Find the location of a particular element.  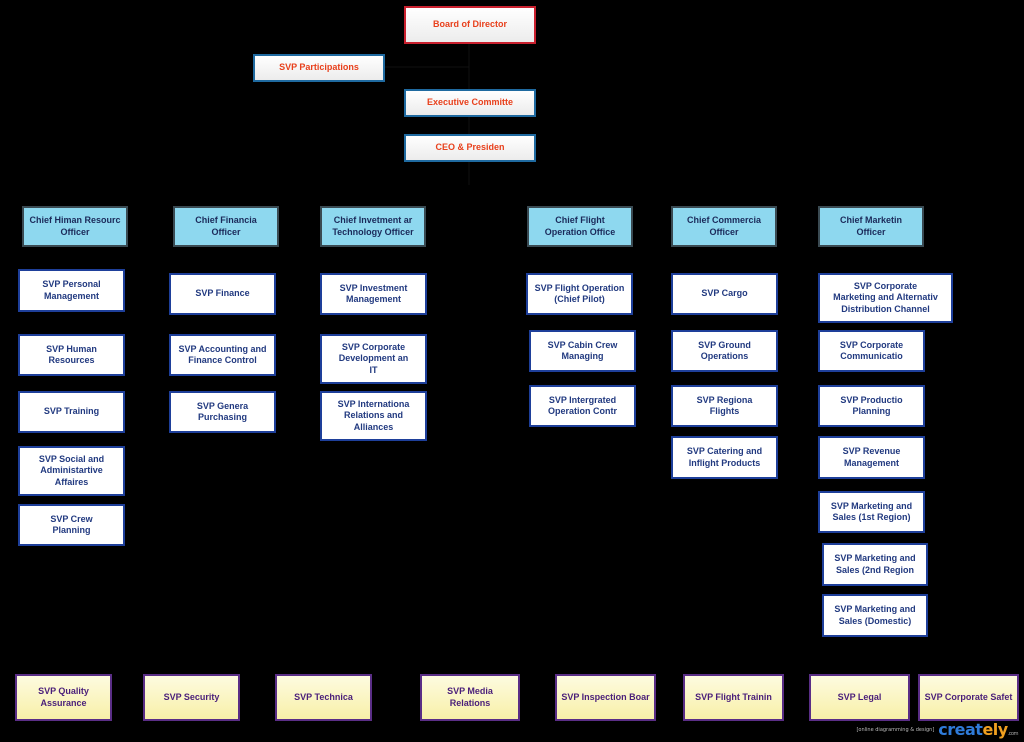

logo-accent: ely is located at coordinates (995, 729).